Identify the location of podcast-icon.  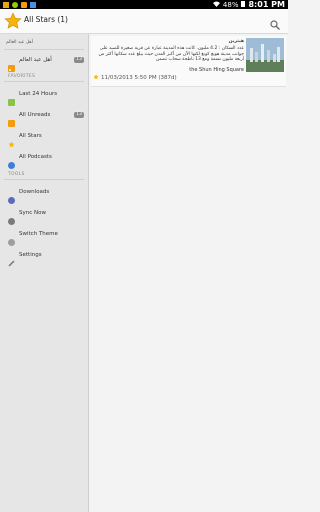
(11, 161).